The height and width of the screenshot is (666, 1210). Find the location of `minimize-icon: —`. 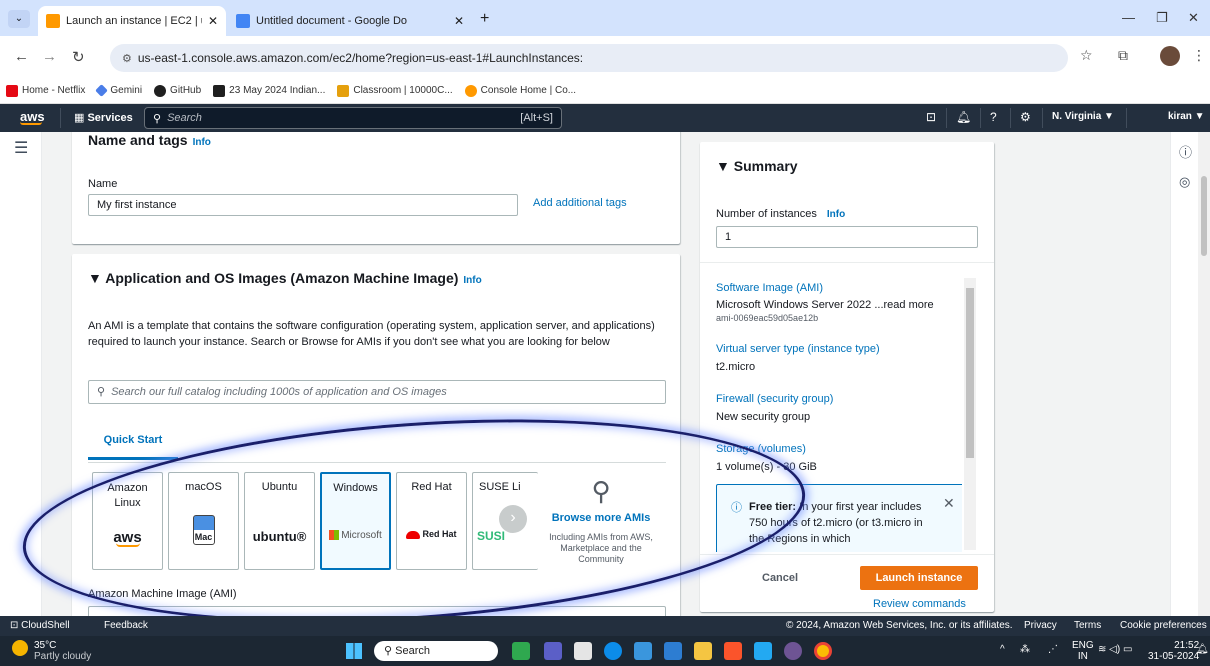

minimize-icon: — is located at coordinates (1128, 17).